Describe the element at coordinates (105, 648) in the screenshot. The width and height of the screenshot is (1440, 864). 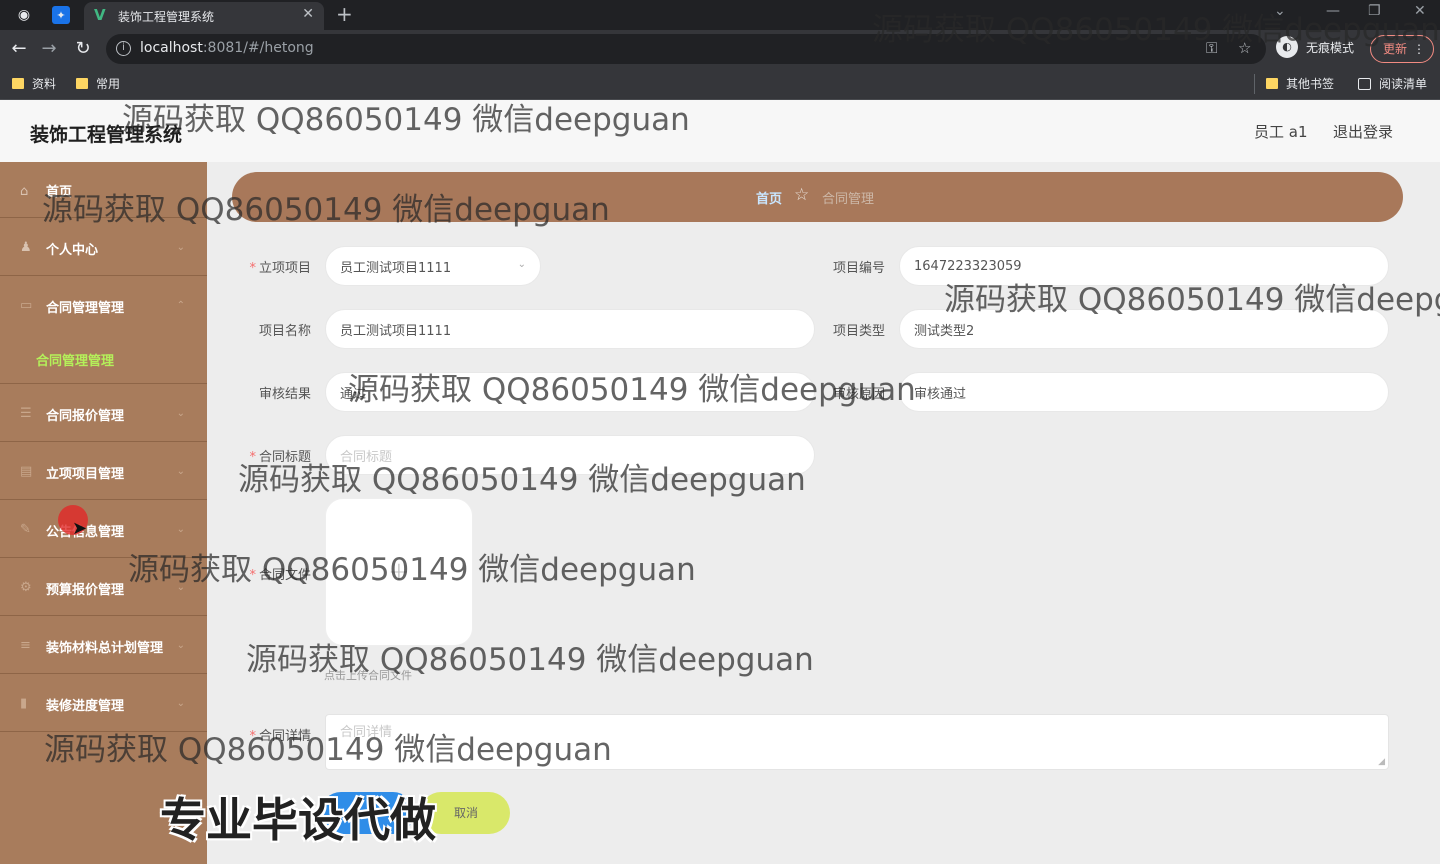
I see `sidebar-item-label: 装饰材料总计划管理` at that location.